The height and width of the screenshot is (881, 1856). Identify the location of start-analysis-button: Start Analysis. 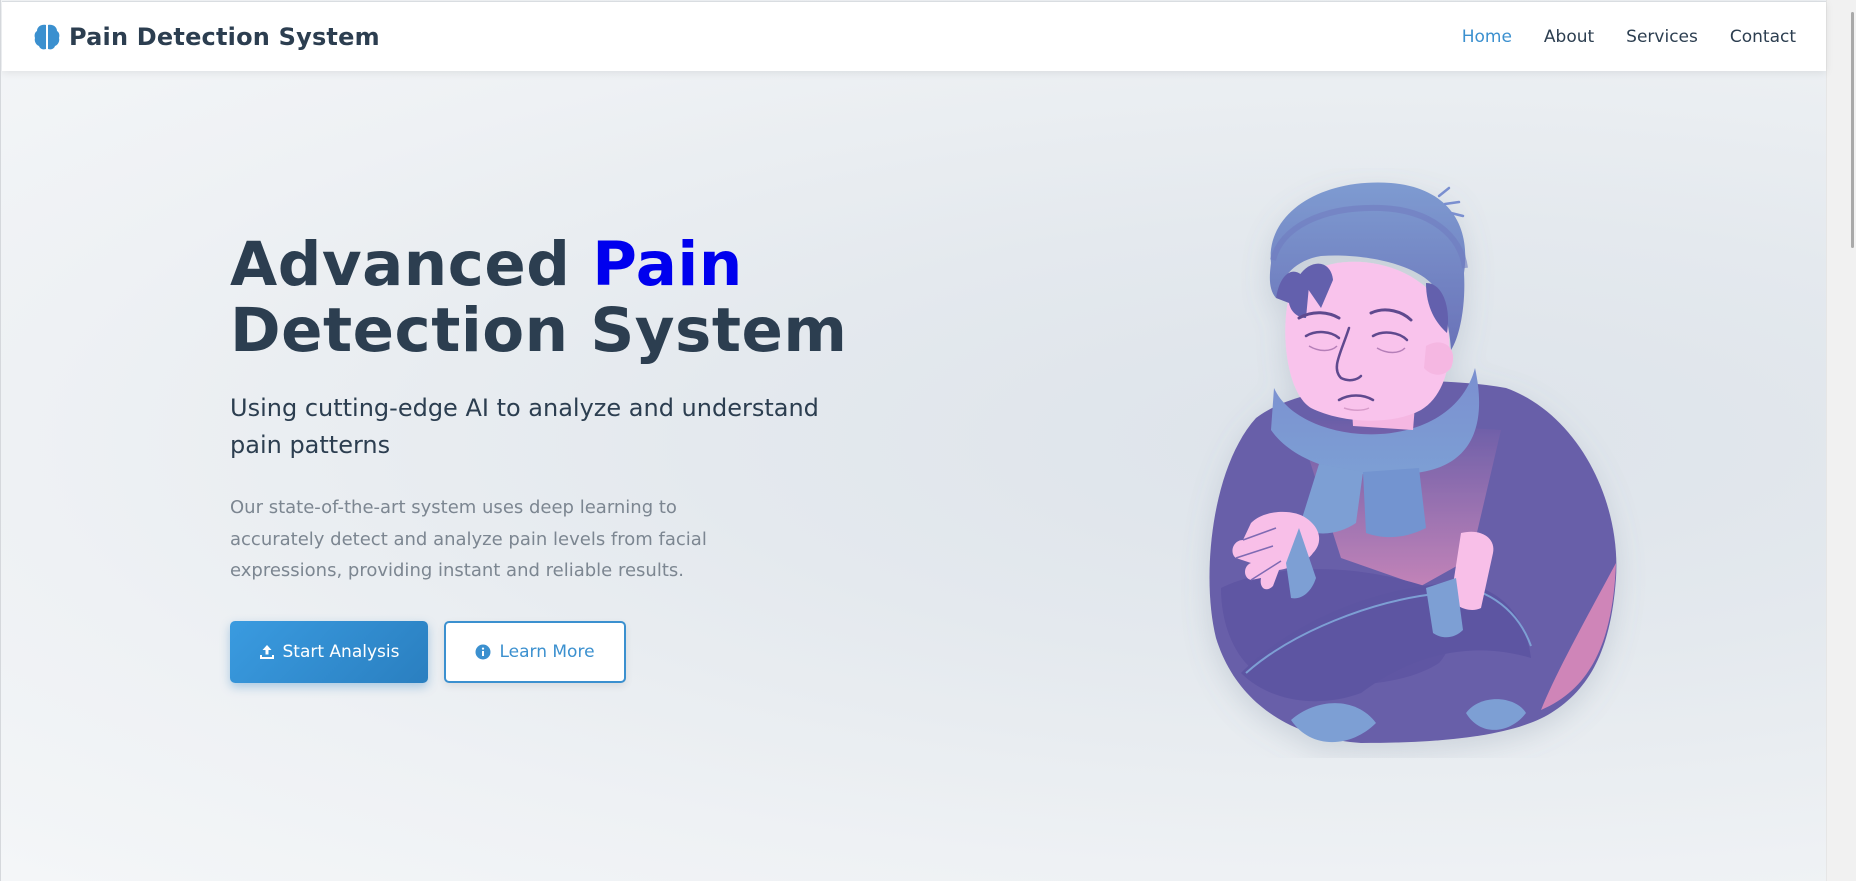
(329, 651).